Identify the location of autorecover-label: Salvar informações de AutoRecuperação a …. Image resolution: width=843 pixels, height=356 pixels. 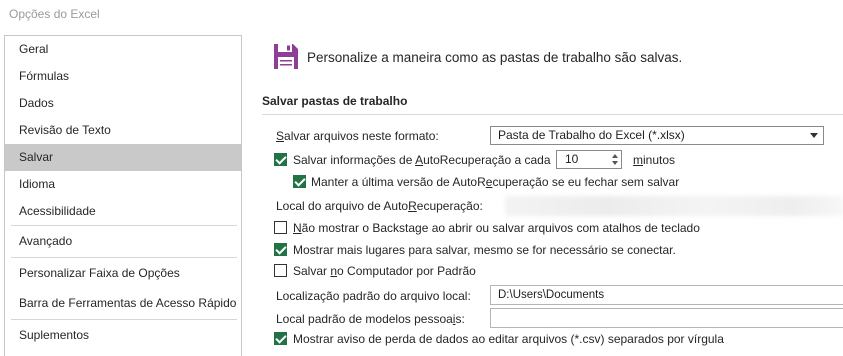
(422, 160).